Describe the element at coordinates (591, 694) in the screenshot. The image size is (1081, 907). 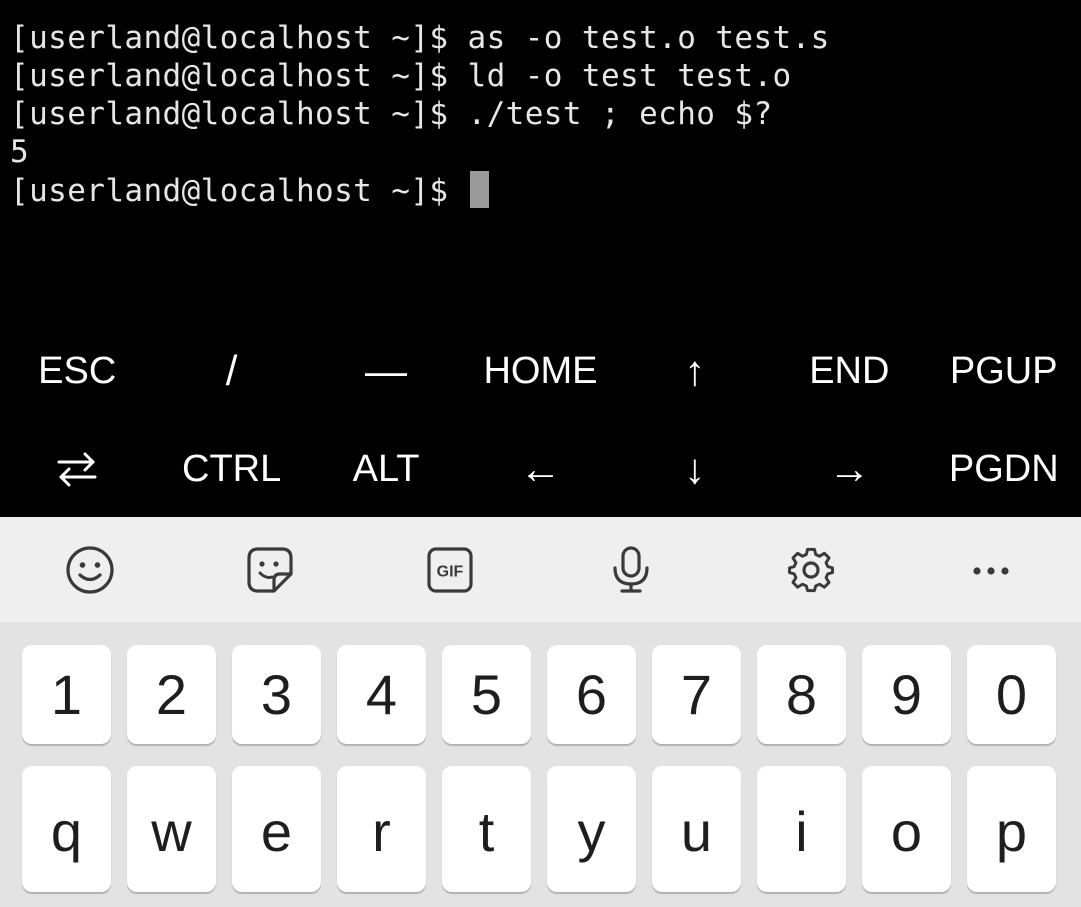
I see `key-6: 6` at that location.